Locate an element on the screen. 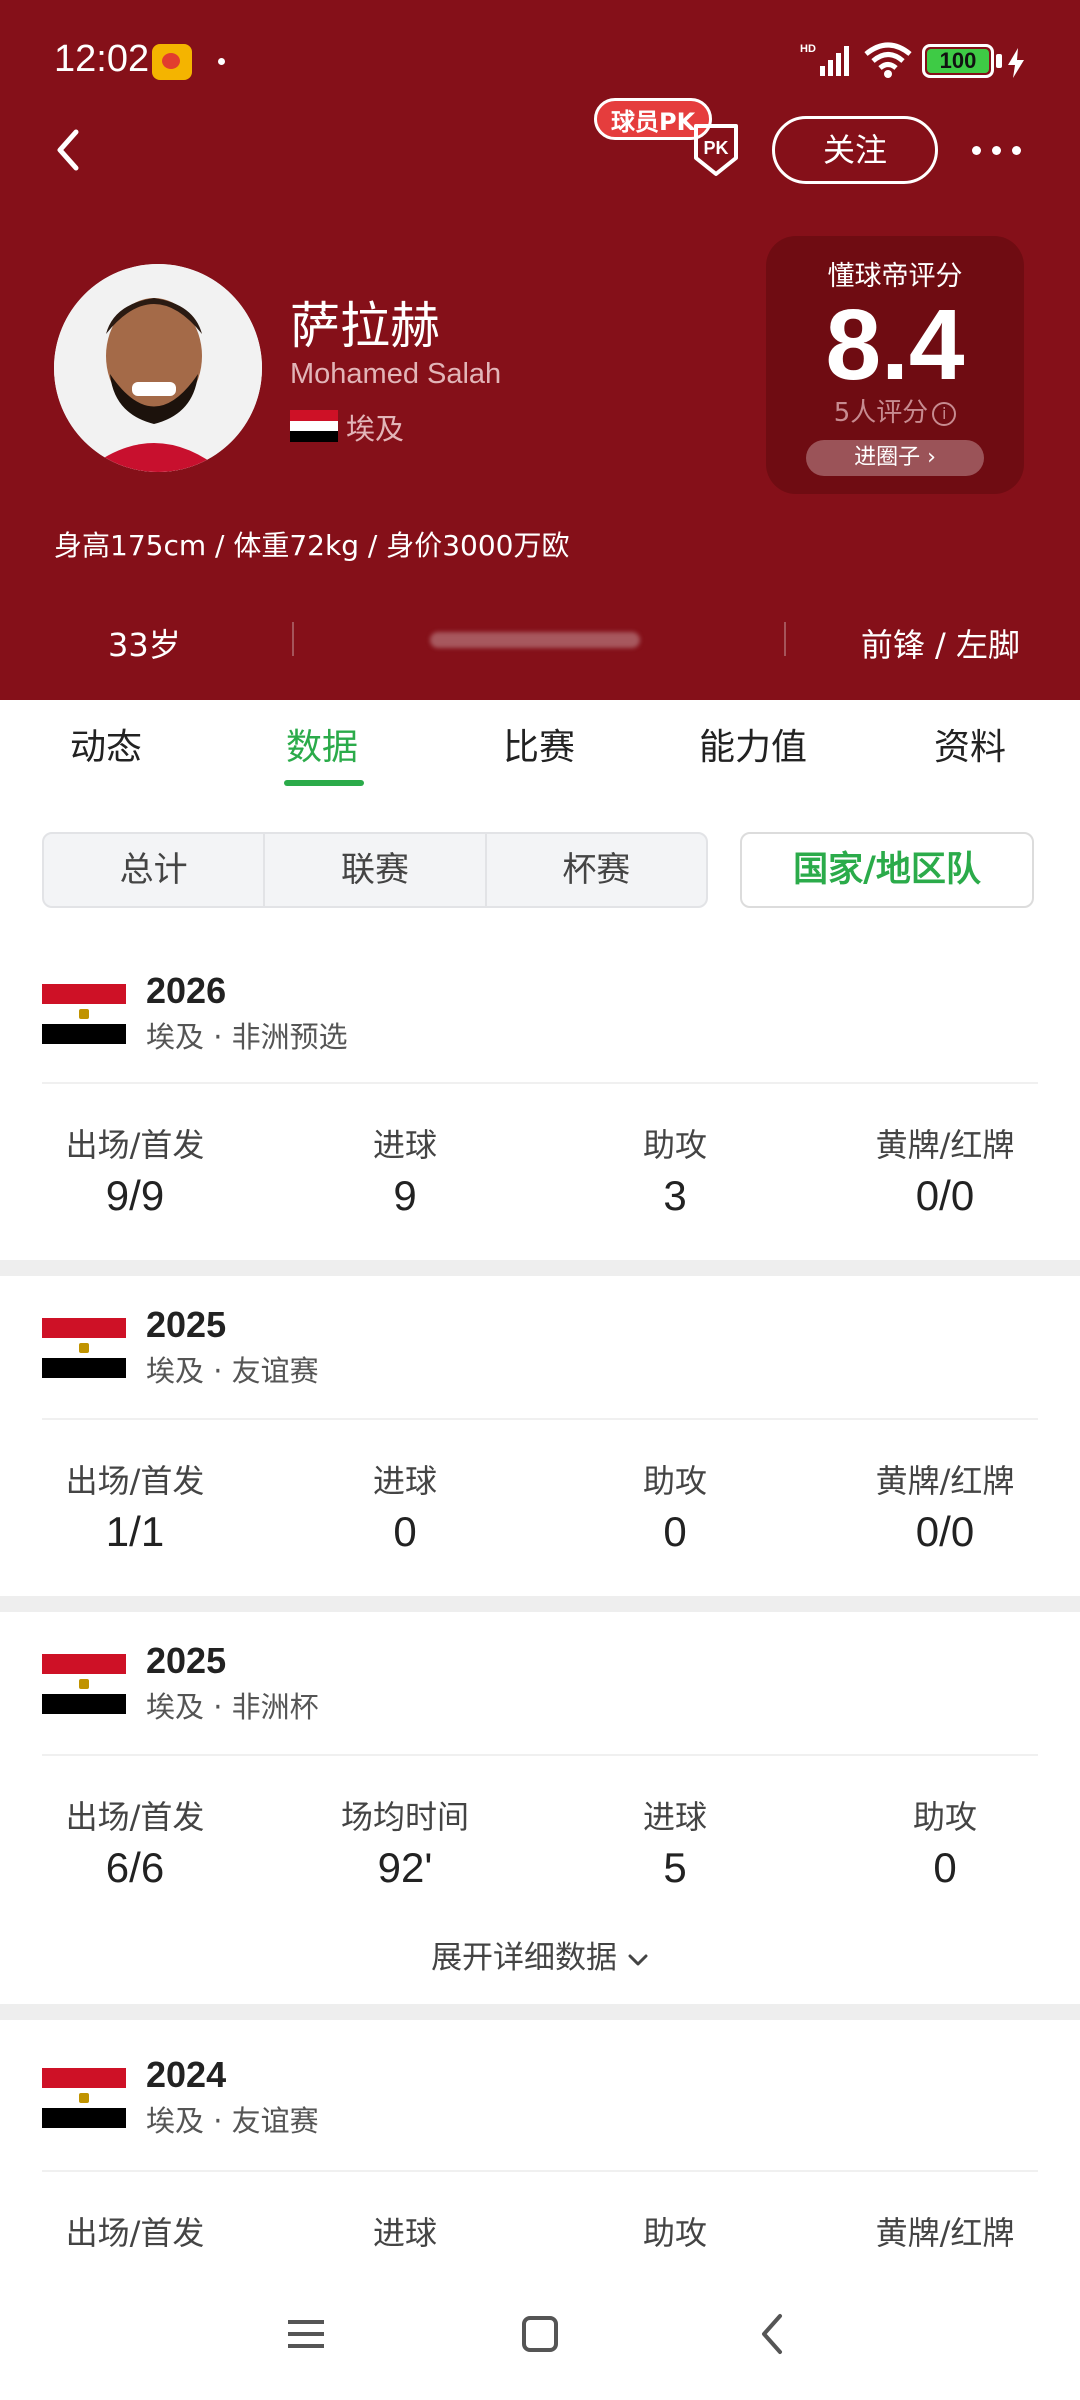 This screenshot has height=2400, width=1080. tab-active-indicator is located at coordinates (324, 783).